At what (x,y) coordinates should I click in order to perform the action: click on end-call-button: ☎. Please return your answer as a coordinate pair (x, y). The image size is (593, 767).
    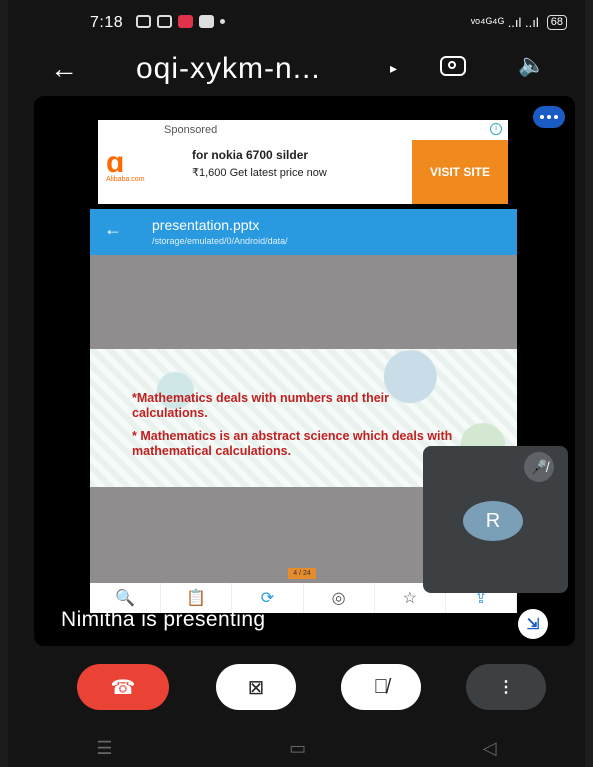
    Looking at the image, I should click on (123, 687).